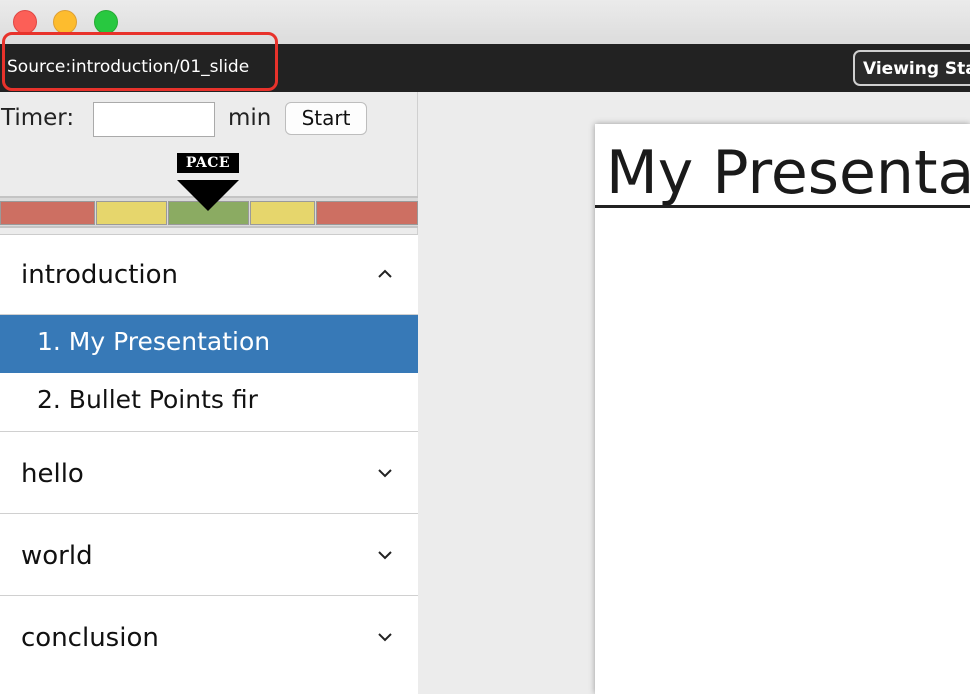 The width and height of the screenshot is (970, 694). What do you see at coordinates (282, 213) in the screenshot?
I see `pace-segment-yellow-right` at bounding box center [282, 213].